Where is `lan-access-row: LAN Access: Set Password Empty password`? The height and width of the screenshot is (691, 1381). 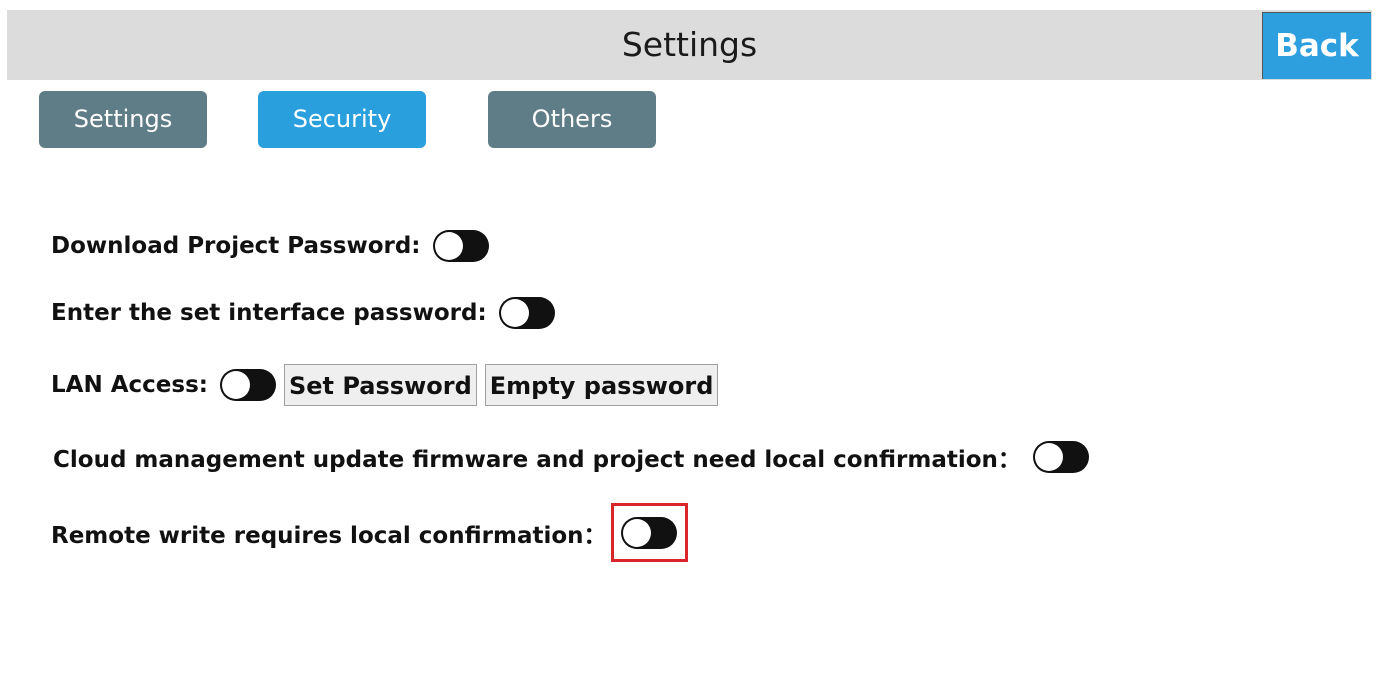 lan-access-row: LAN Access: Set Password Empty password is located at coordinates (385, 385).